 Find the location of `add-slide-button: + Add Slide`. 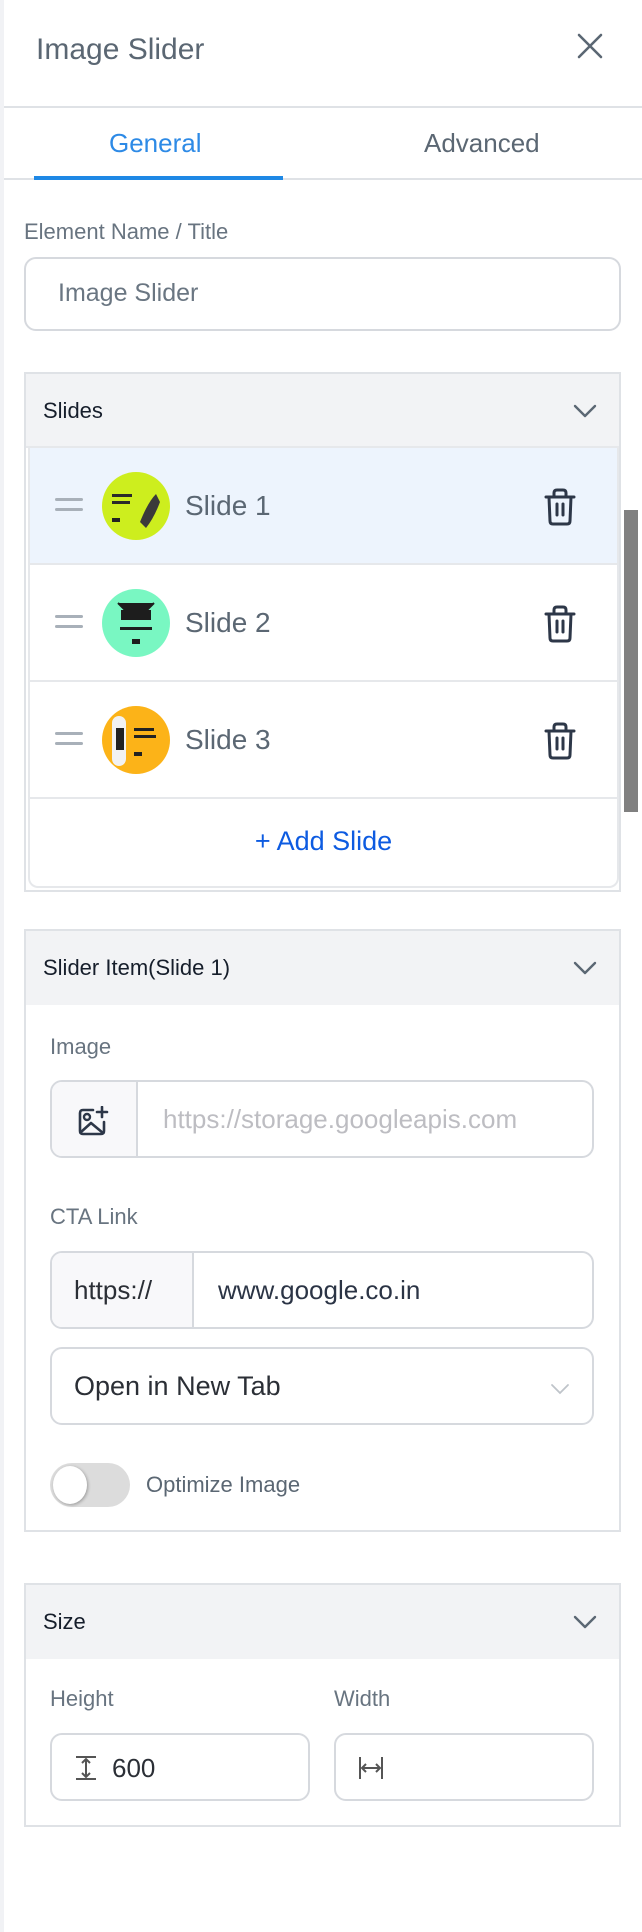

add-slide-button: + Add Slide is located at coordinates (323, 842).